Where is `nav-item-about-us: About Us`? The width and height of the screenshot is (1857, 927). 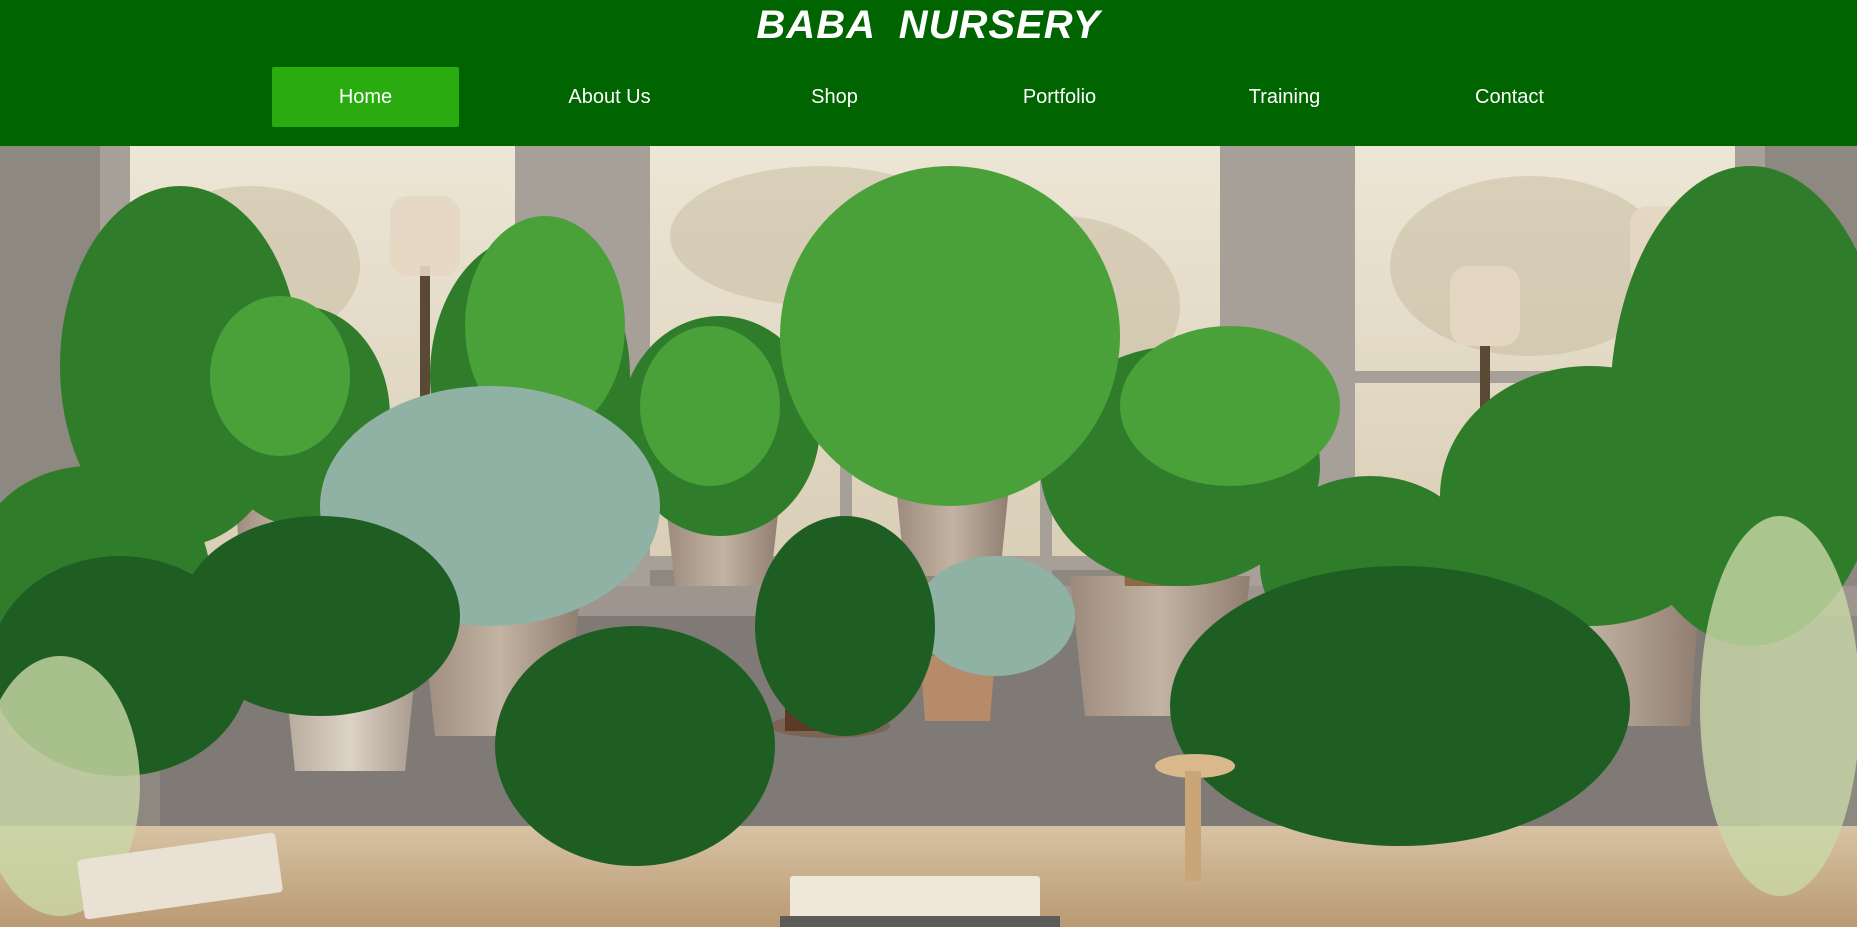 nav-item-about-us: About Us is located at coordinates (609, 97).